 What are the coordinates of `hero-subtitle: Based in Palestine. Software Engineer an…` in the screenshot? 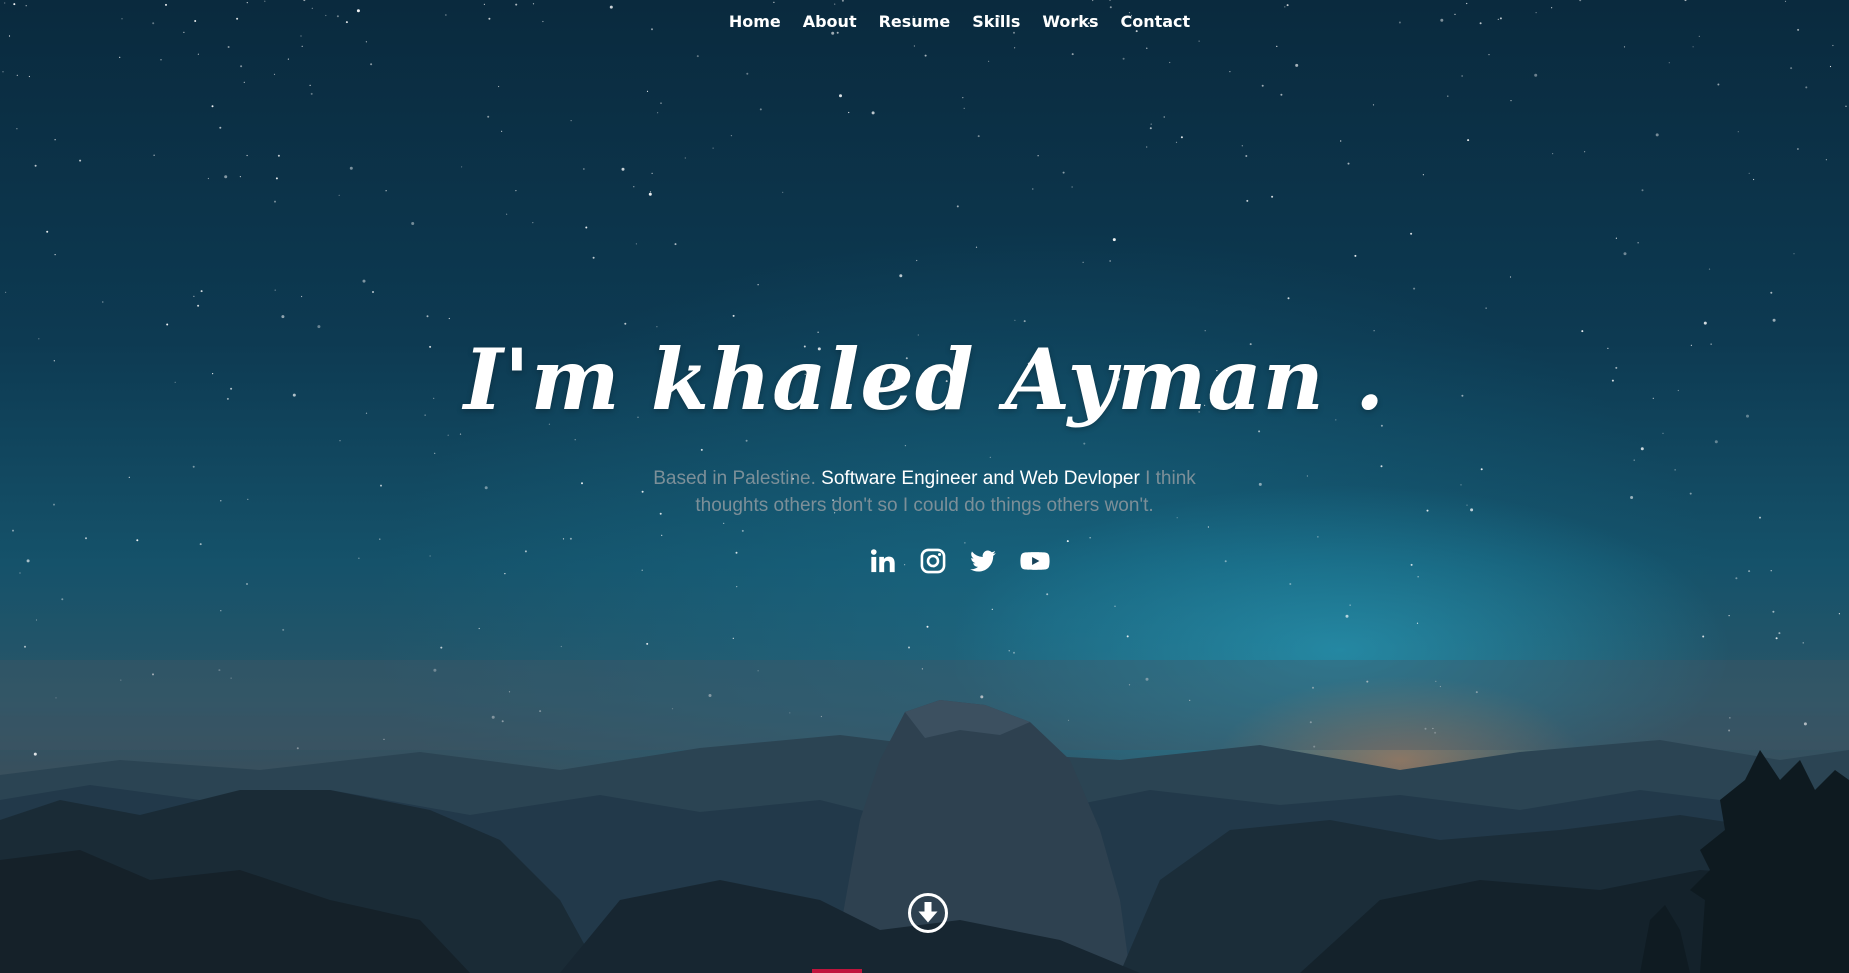 It's located at (924, 492).